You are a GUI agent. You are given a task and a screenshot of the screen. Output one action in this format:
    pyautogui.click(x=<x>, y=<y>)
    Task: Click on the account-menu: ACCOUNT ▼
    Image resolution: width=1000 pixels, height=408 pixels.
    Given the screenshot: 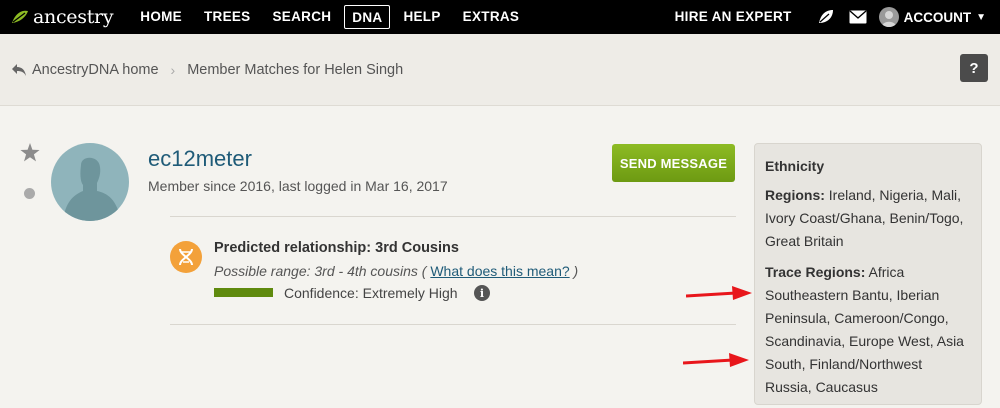 What is the action you would take?
    pyautogui.click(x=932, y=17)
    